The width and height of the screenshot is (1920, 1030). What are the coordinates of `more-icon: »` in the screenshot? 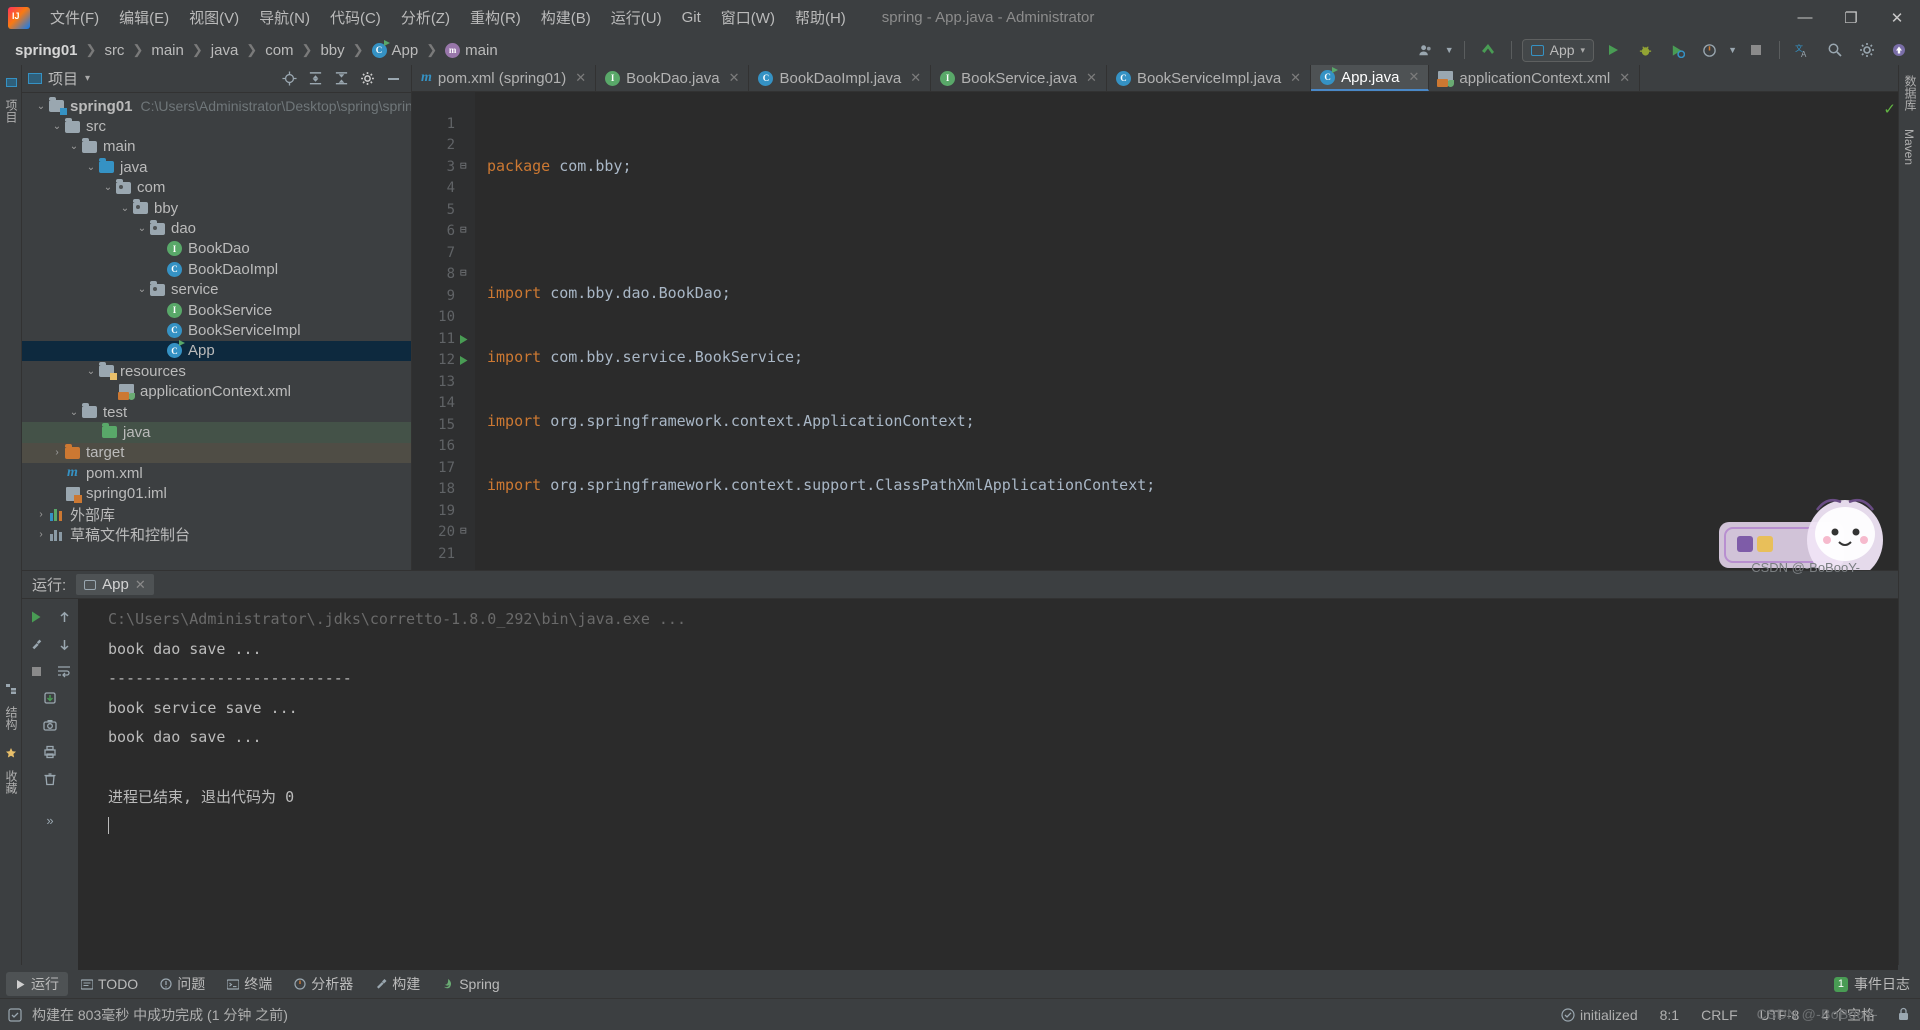 It's located at (50, 820).